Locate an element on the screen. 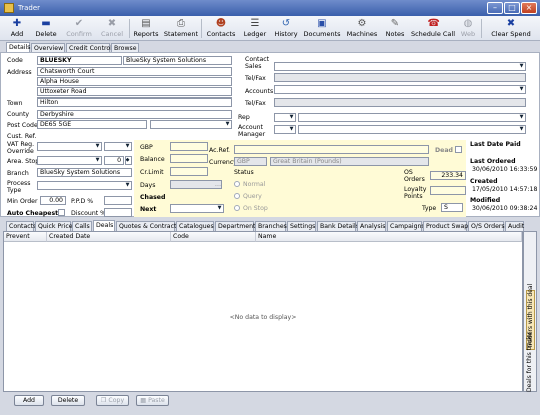 Image resolution: width=540 pixels, height=415 pixels. maximize-button: □ is located at coordinates (512, 8).